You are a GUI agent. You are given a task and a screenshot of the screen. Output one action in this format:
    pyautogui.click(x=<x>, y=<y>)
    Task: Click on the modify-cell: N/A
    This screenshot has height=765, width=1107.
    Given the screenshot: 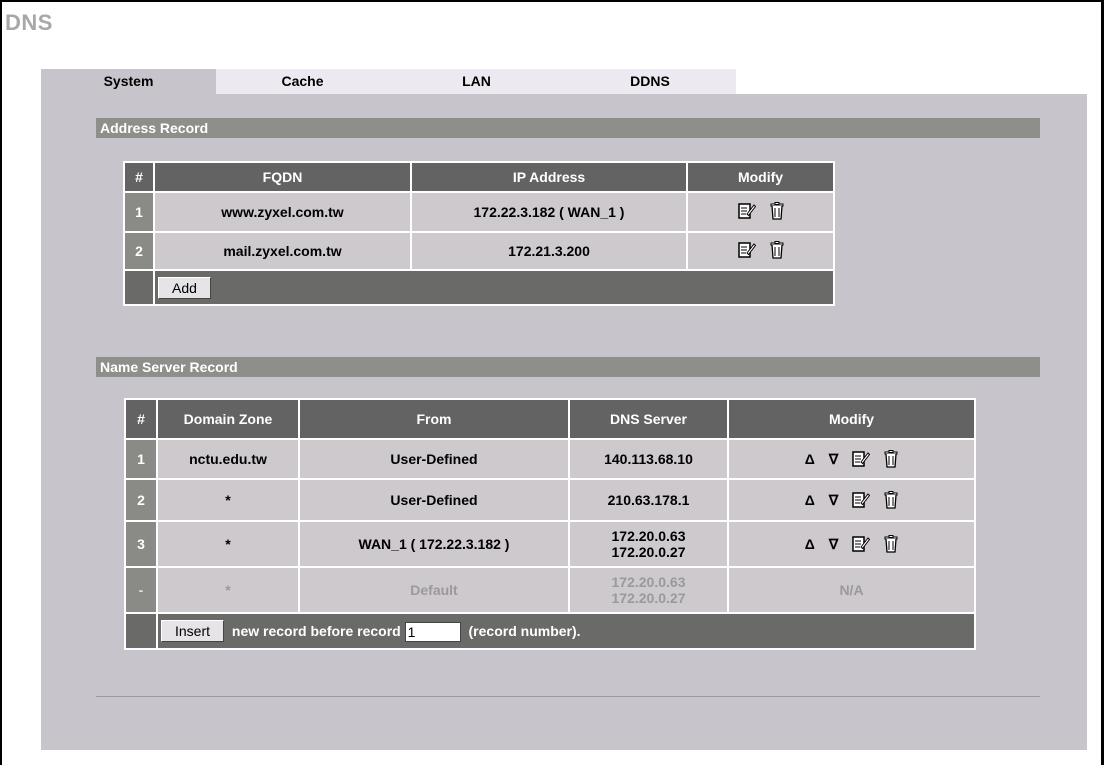 What is the action you would take?
    pyautogui.click(x=851, y=590)
    